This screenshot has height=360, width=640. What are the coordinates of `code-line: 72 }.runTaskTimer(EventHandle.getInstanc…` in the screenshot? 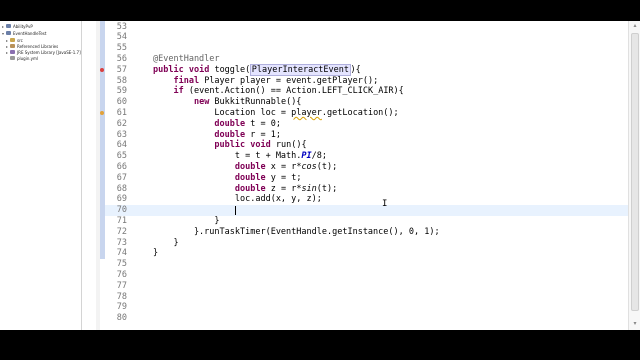 It's located at (366, 232).